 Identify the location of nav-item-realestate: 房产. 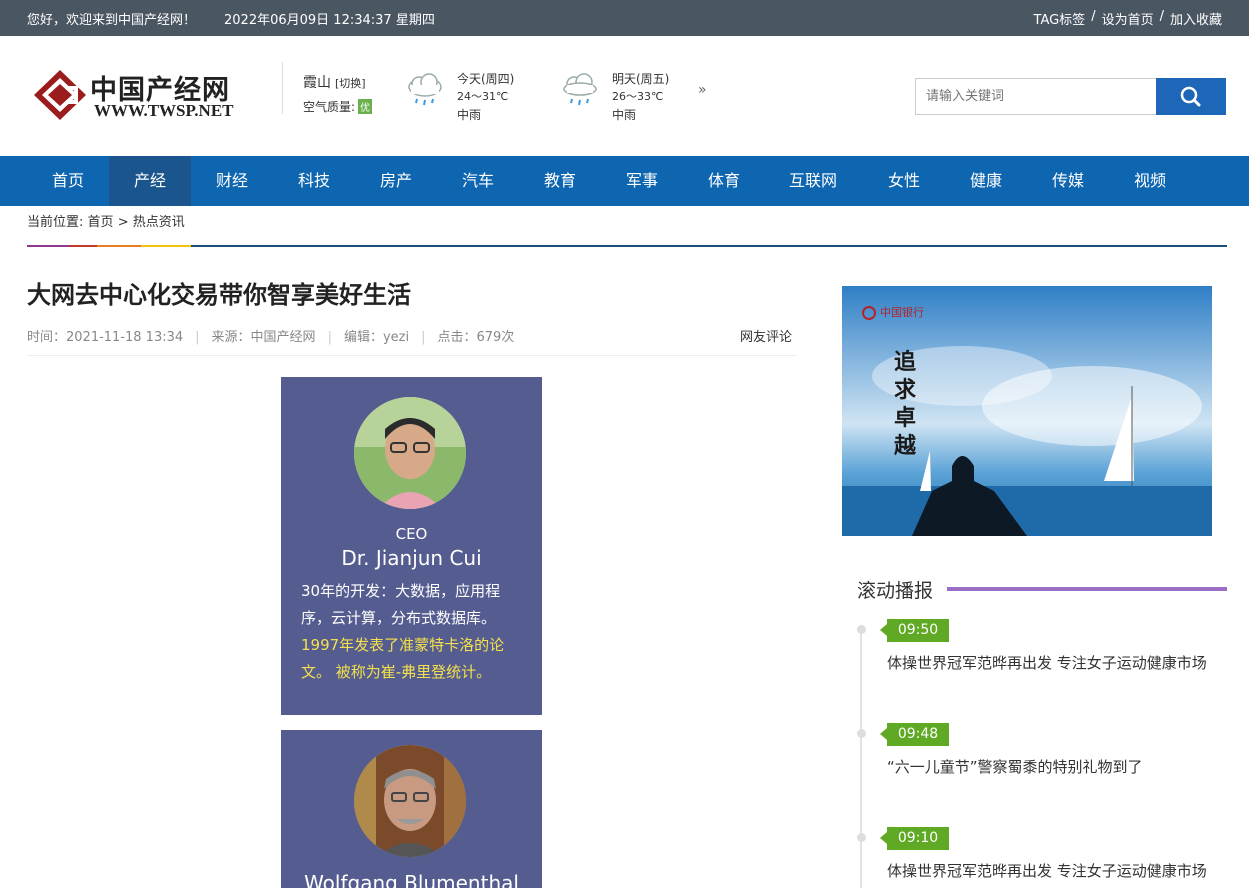
(396, 181).